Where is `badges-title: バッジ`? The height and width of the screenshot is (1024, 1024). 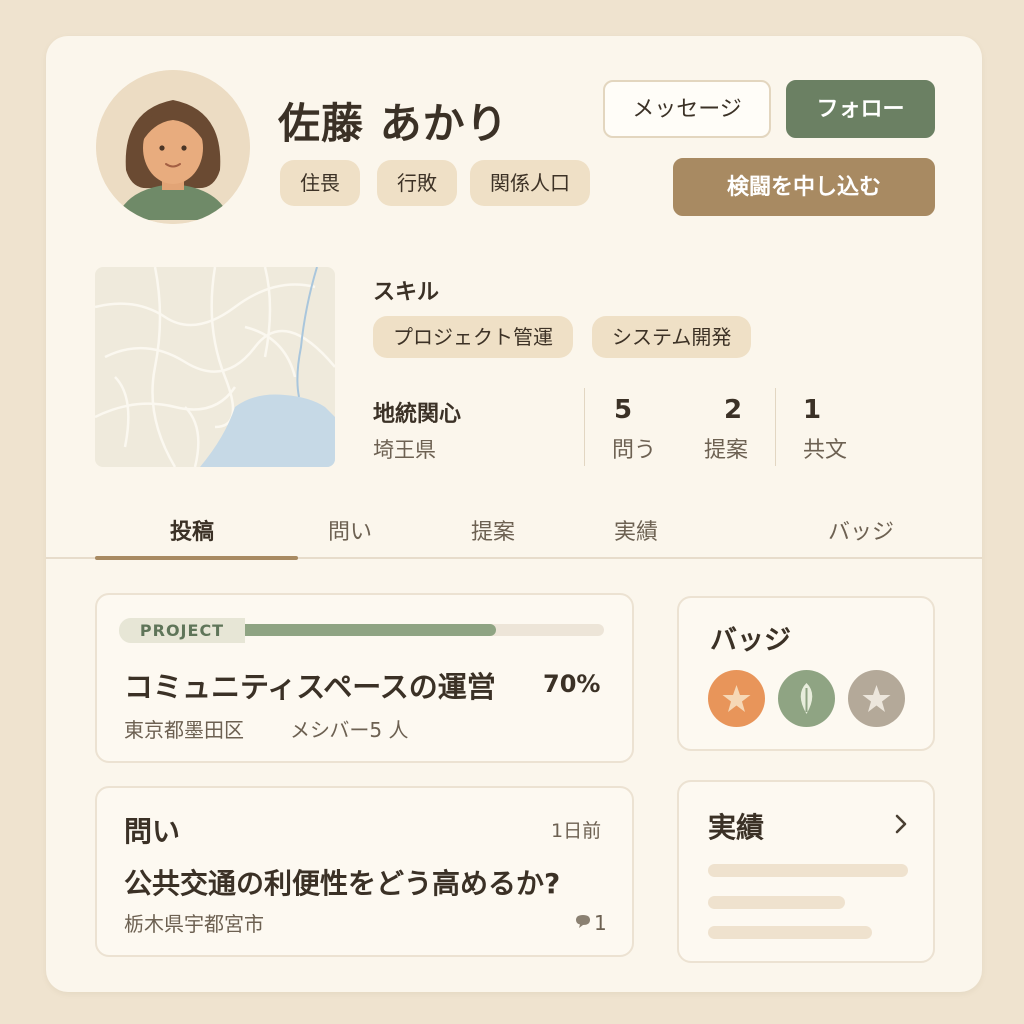
badges-title: バッジ is located at coordinates (750, 640).